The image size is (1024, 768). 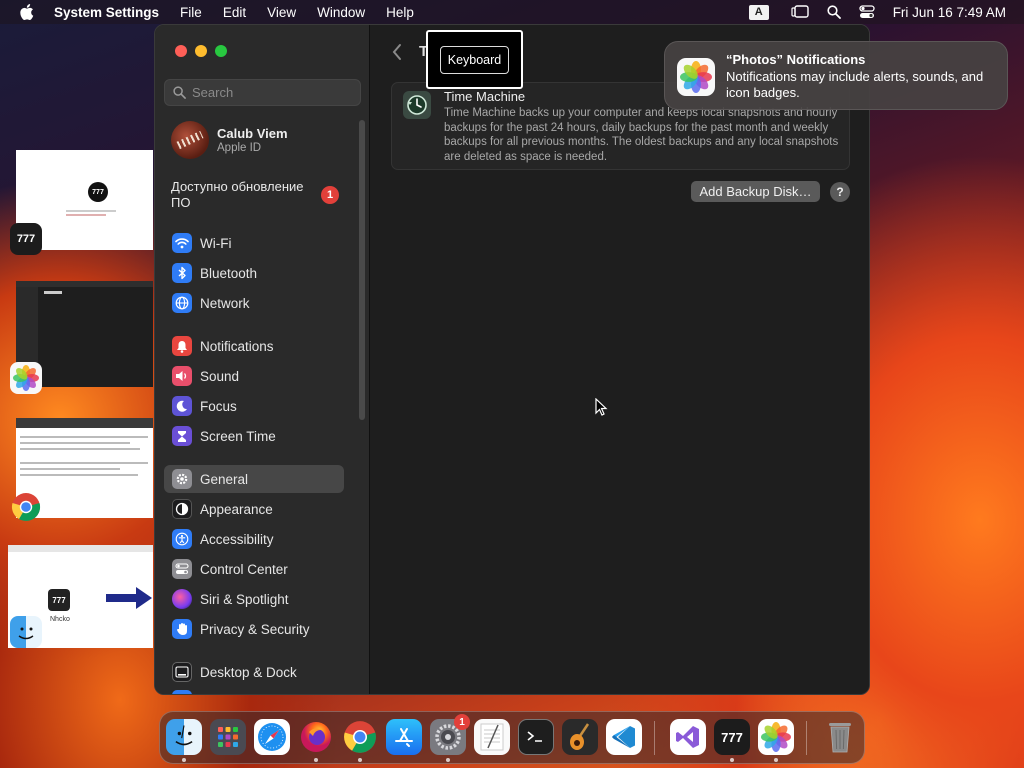 What do you see at coordinates (485, 96) in the screenshot?
I see `time-machine-title: Time Machine` at bounding box center [485, 96].